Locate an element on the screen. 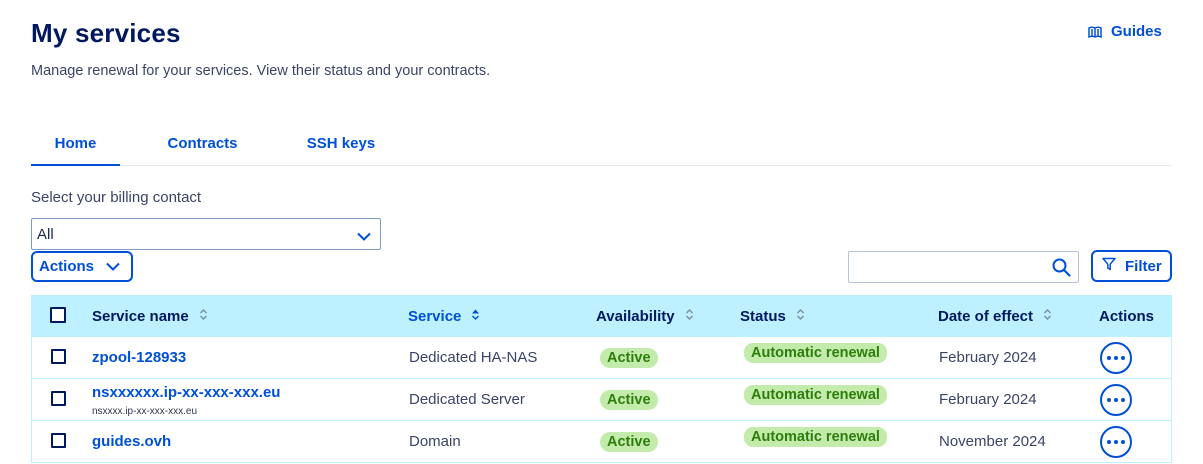 The height and width of the screenshot is (464, 1203). tab-ssh-keys: SSH keys is located at coordinates (341, 147).